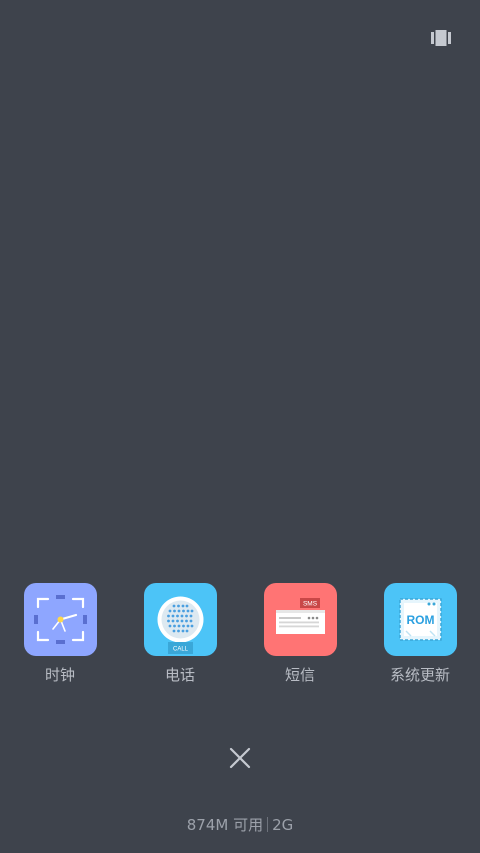  I want to click on card-view-icon, so click(441, 38).